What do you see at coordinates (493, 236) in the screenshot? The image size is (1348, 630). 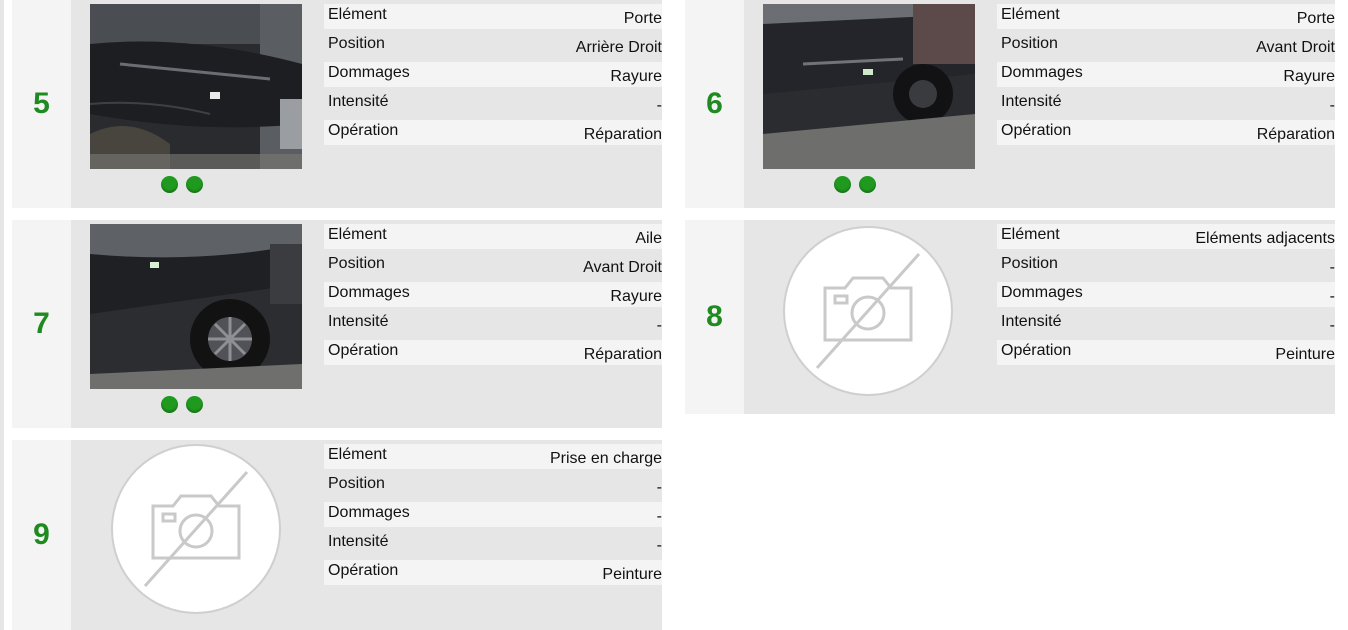 I see `detail-row-element: Elément Aile` at bounding box center [493, 236].